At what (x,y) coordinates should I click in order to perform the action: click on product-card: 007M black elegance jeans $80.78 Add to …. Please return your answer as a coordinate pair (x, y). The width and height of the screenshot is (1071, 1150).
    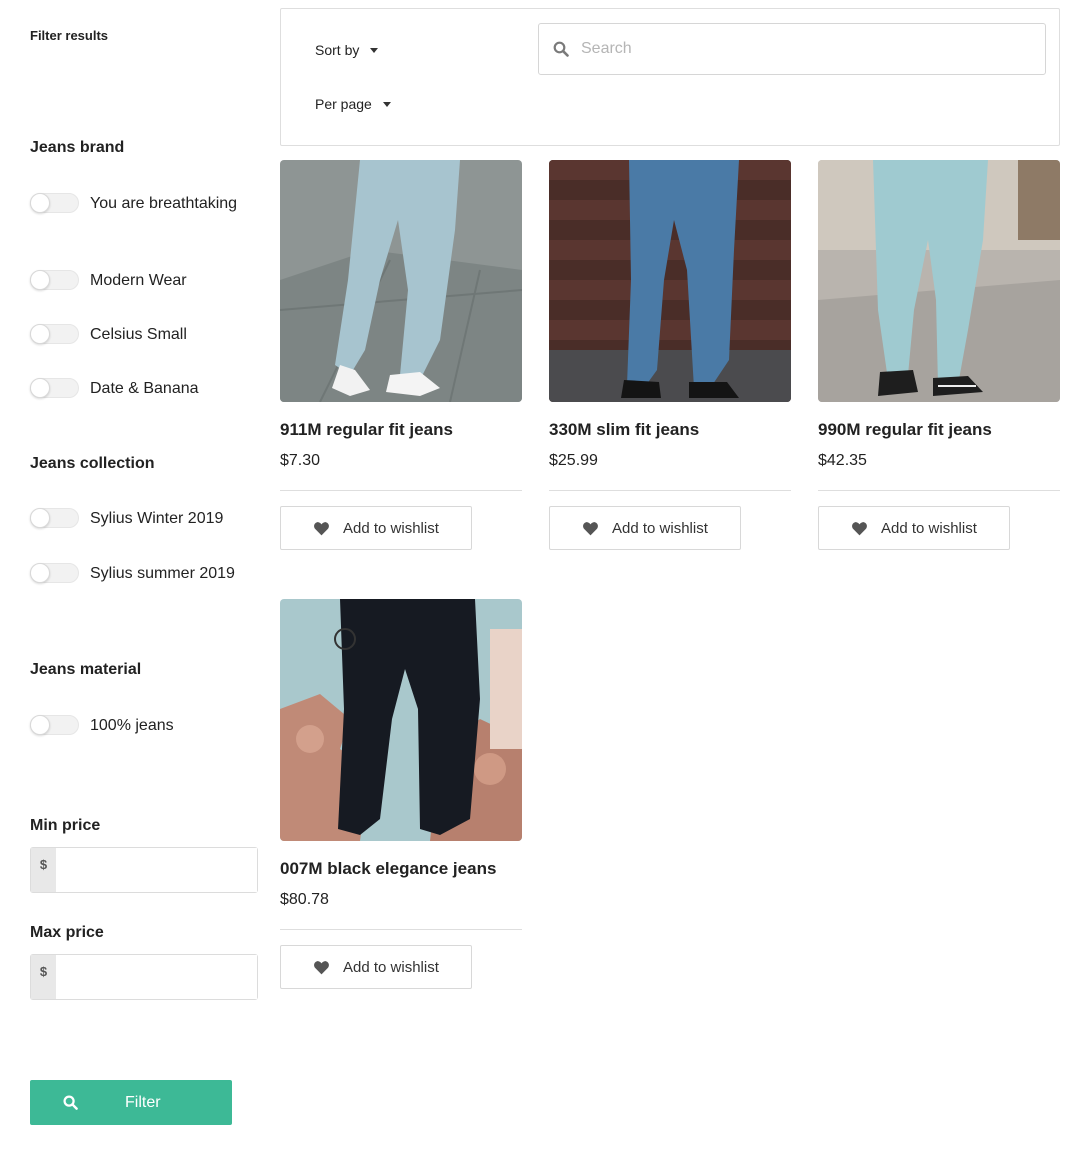
    Looking at the image, I should click on (401, 795).